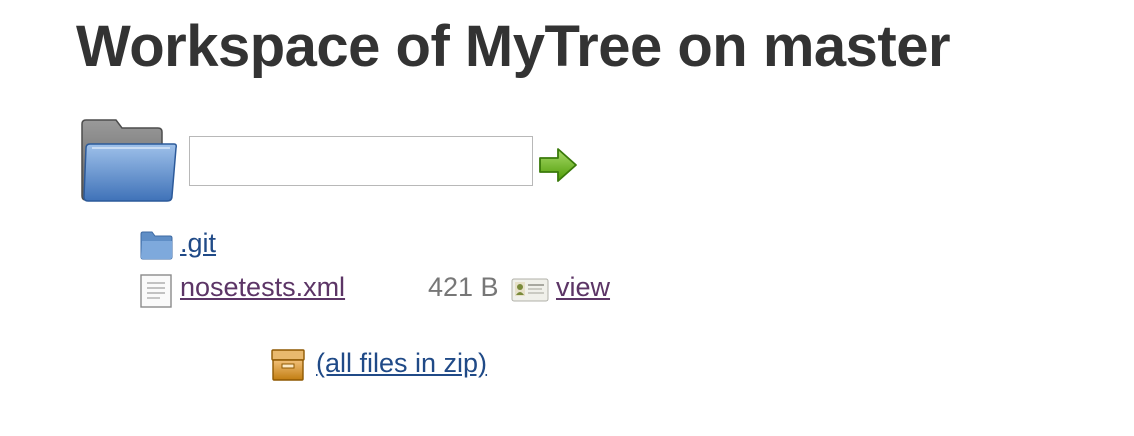 The height and width of the screenshot is (436, 1134). What do you see at coordinates (530, 290) in the screenshot?
I see `view-icon` at bounding box center [530, 290].